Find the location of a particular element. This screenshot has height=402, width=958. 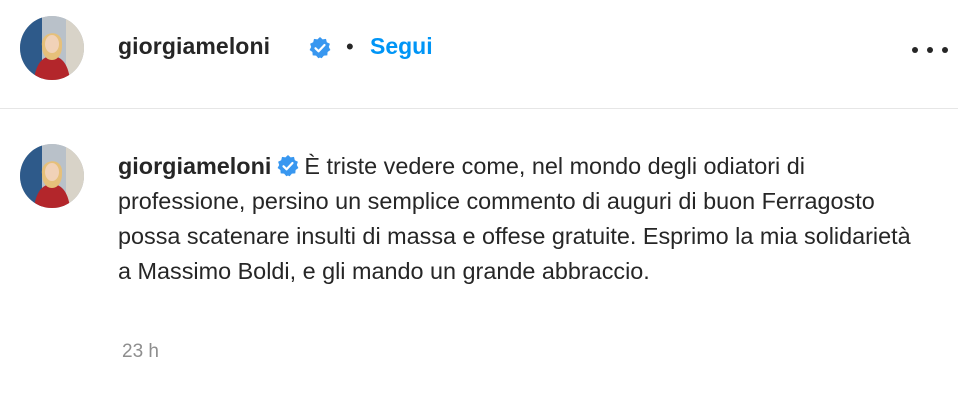

header-username: giorgiameloni is located at coordinates (194, 46).